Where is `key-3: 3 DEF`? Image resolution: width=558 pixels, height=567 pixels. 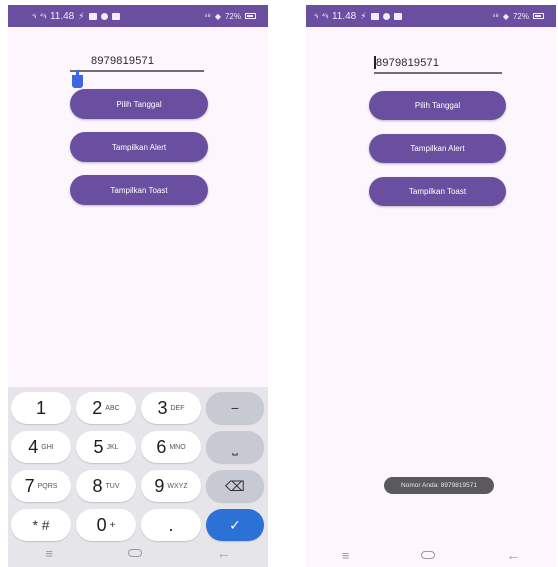
key-3: 3 DEF is located at coordinates (171, 408).